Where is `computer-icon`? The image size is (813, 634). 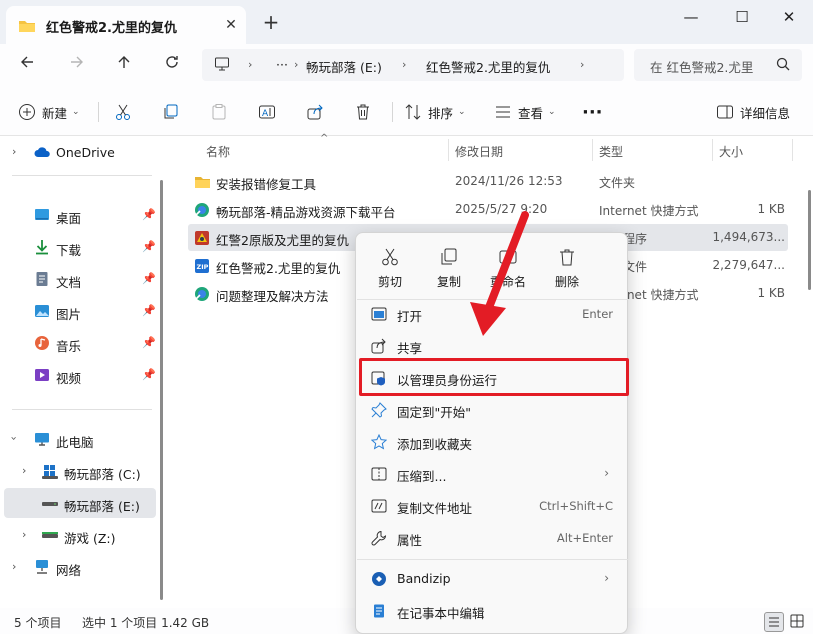
computer-icon is located at coordinates (42, 439).